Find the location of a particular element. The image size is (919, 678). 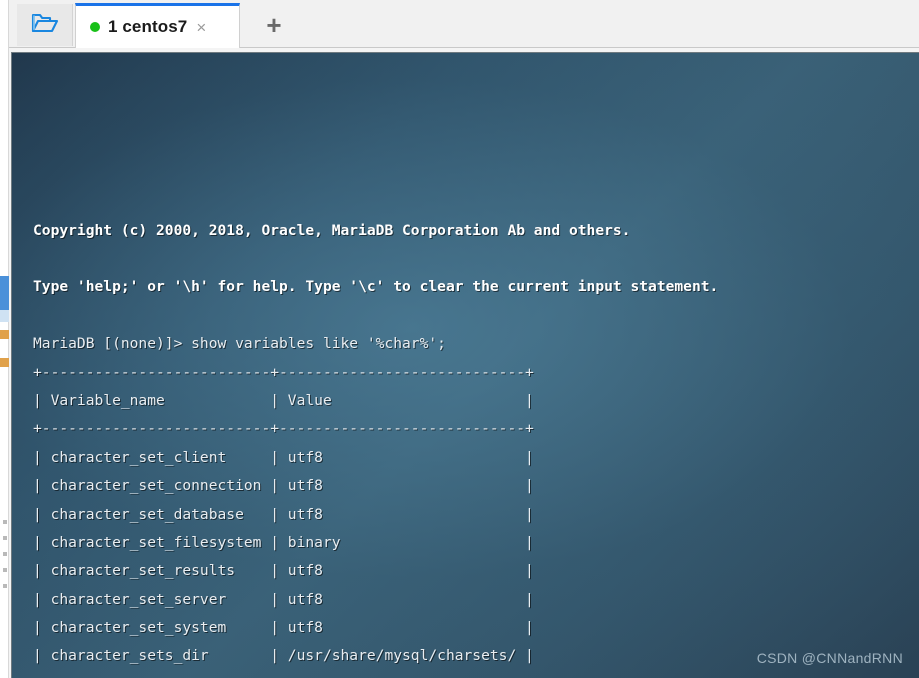

terminal-line: | character_set_server | utf8 | is located at coordinates (283, 599).